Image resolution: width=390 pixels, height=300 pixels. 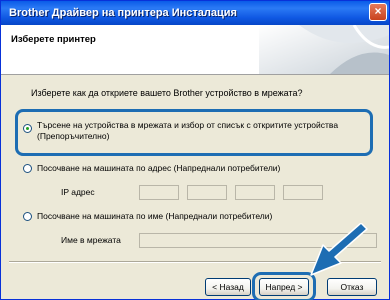 I want to click on back-button: < Назад, so click(x=228, y=287).